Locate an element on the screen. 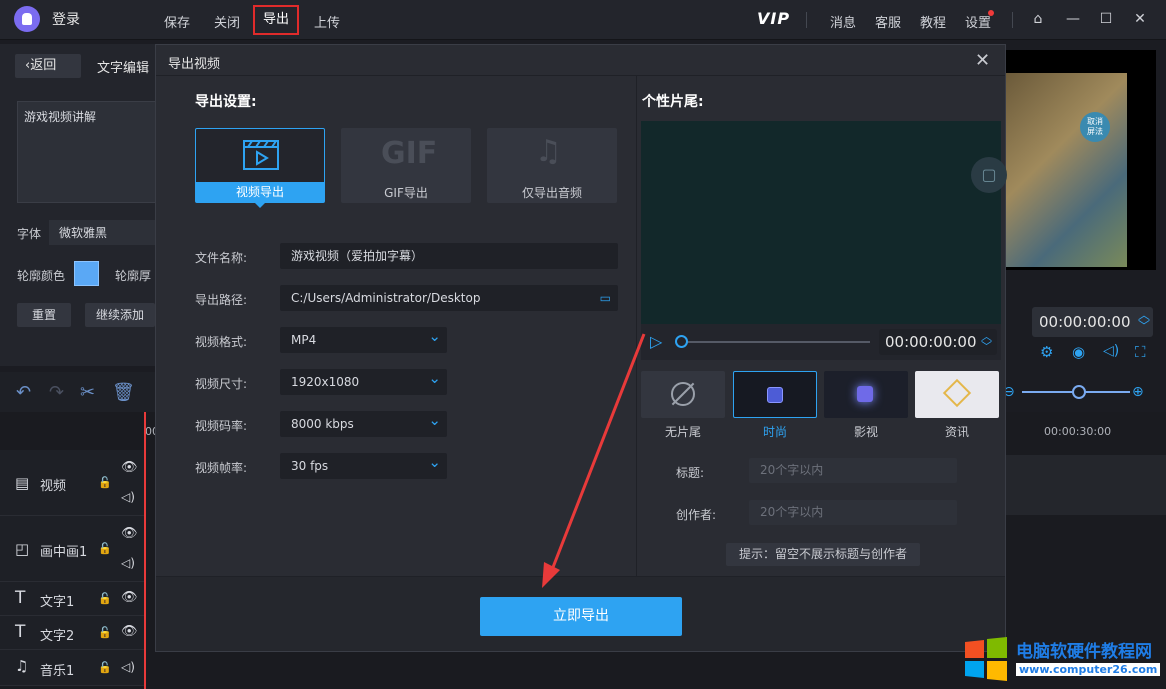 The height and width of the screenshot is (689, 1166). path-input: C:/Users/Administrator/Desktop ▭ is located at coordinates (449, 298).